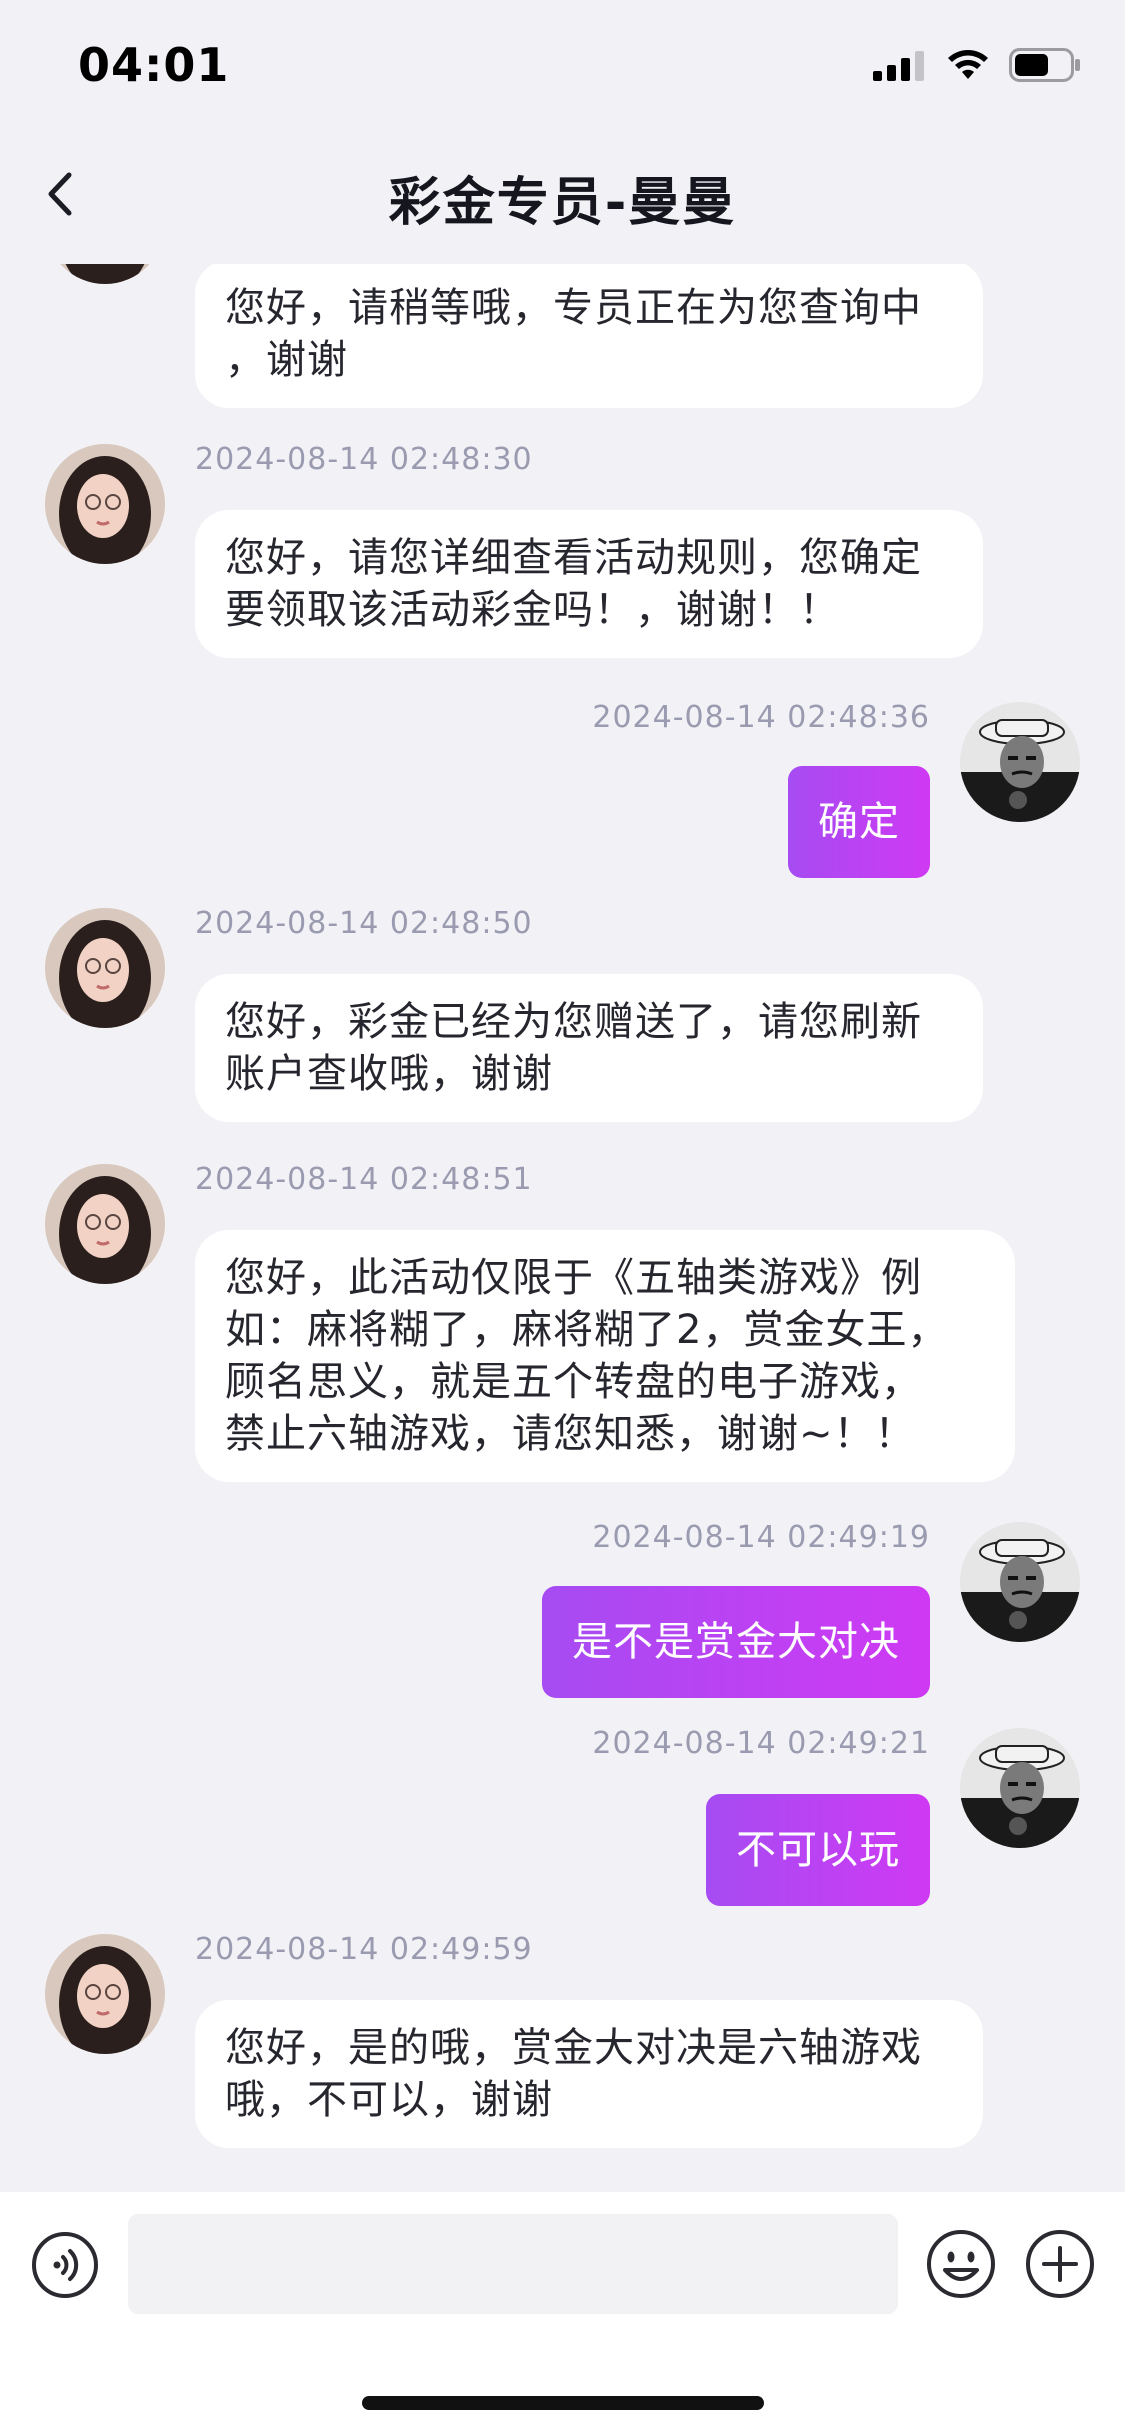 The height and width of the screenshot is (2436, 1125). What do you see at coordinates (573, 308) in the screenshot?
I see `message-line: 您好，请稍等哦，专员正在为您查询中` at bounding box center [573, 308].